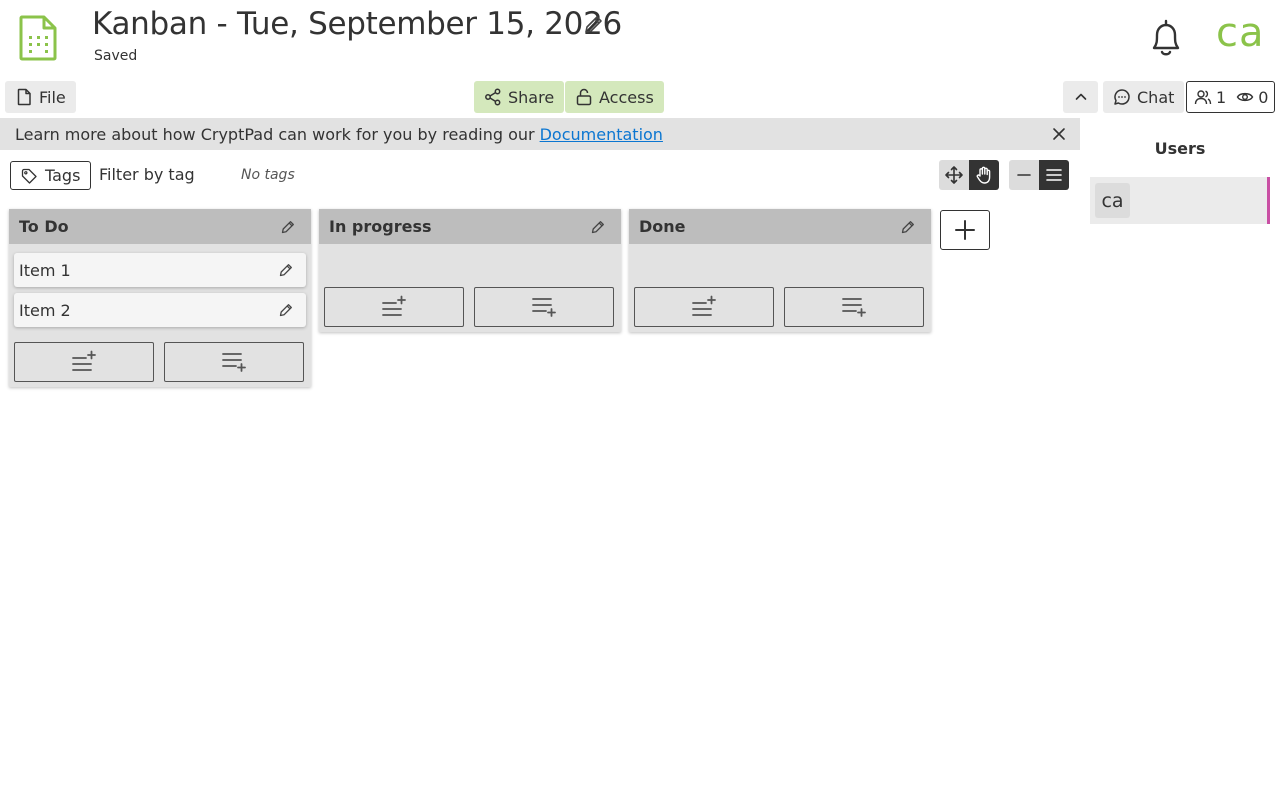 This screenshot has width=1280, height=800. I want to click on column-title: In progress, so click(380, 226).